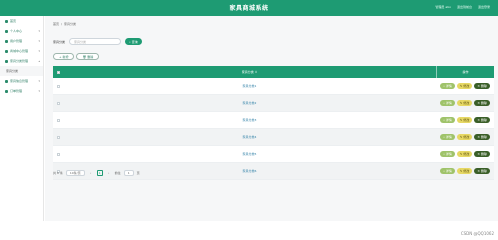 Image resolution: width=498 pixels, height=240 pixels. I want to click on sidebar-item-label: 家具分类管理, so click(19, 61).